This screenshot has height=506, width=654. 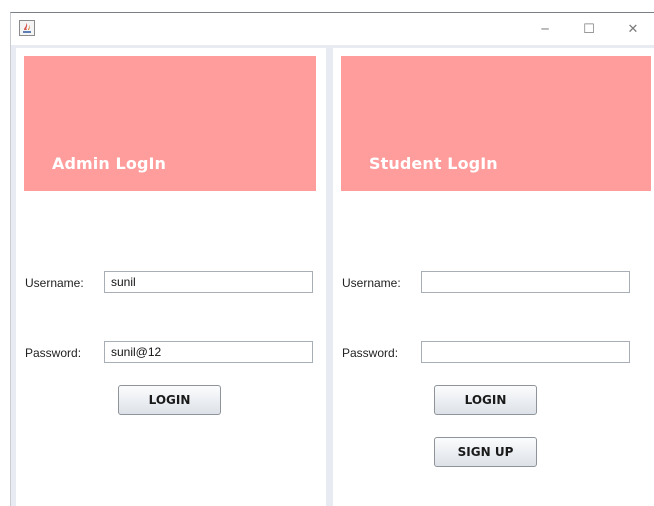 I want to click on student-signup-button: SIGN UP, so click(x=485, y=452).